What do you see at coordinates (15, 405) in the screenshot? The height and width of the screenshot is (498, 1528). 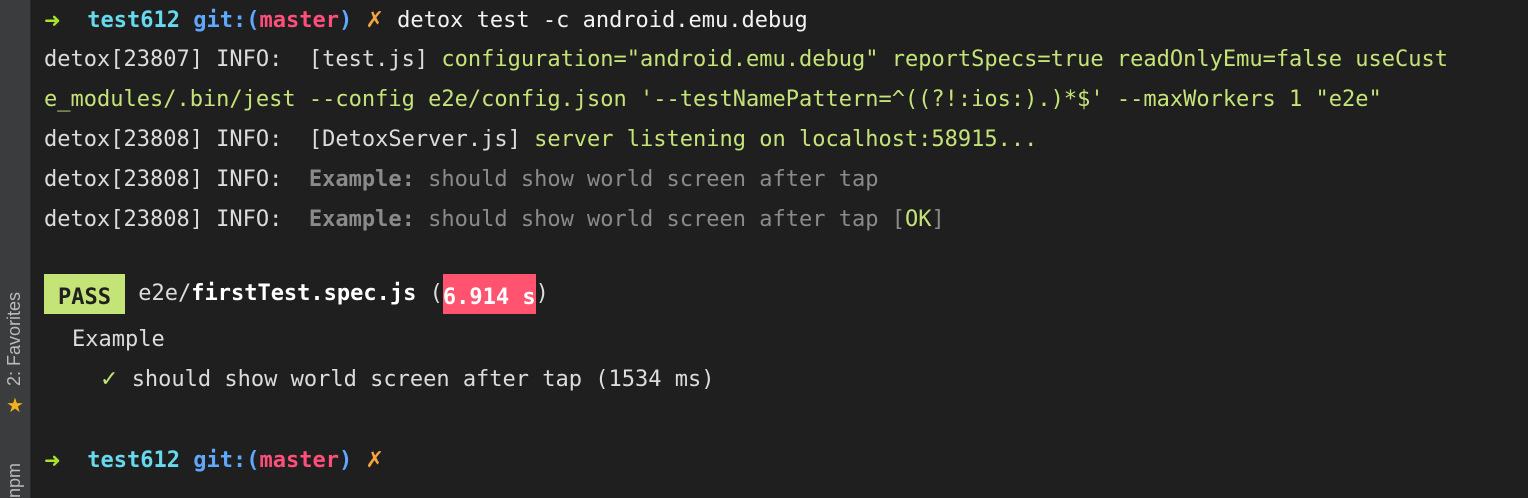 I see `star-icon: ★` at bounding box center [15, 405].